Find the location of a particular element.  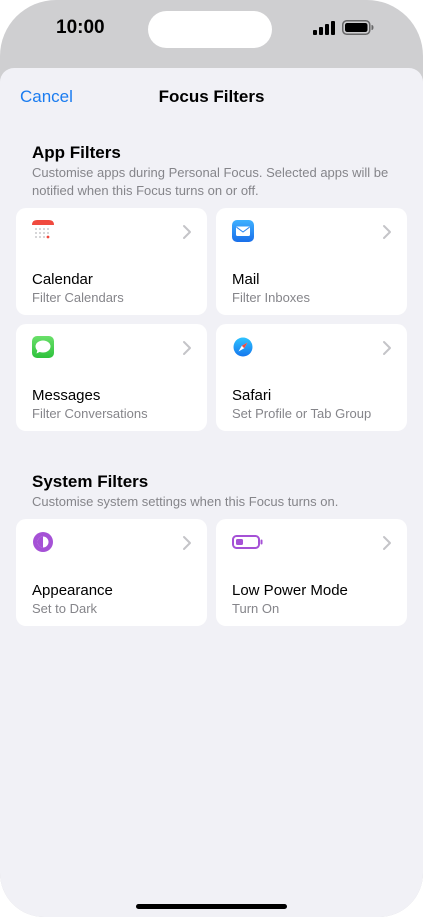

card-subtitle: Set to Dark is located at coordinates (65, 608).